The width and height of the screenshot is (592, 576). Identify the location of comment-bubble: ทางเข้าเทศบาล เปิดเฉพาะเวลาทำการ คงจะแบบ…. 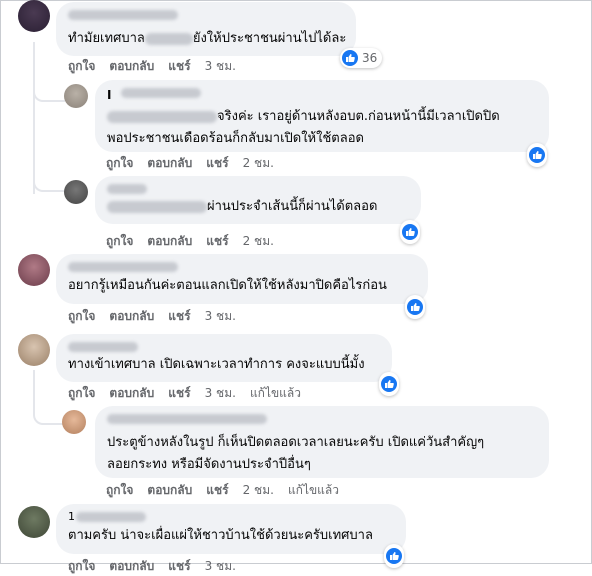
(224, 358).